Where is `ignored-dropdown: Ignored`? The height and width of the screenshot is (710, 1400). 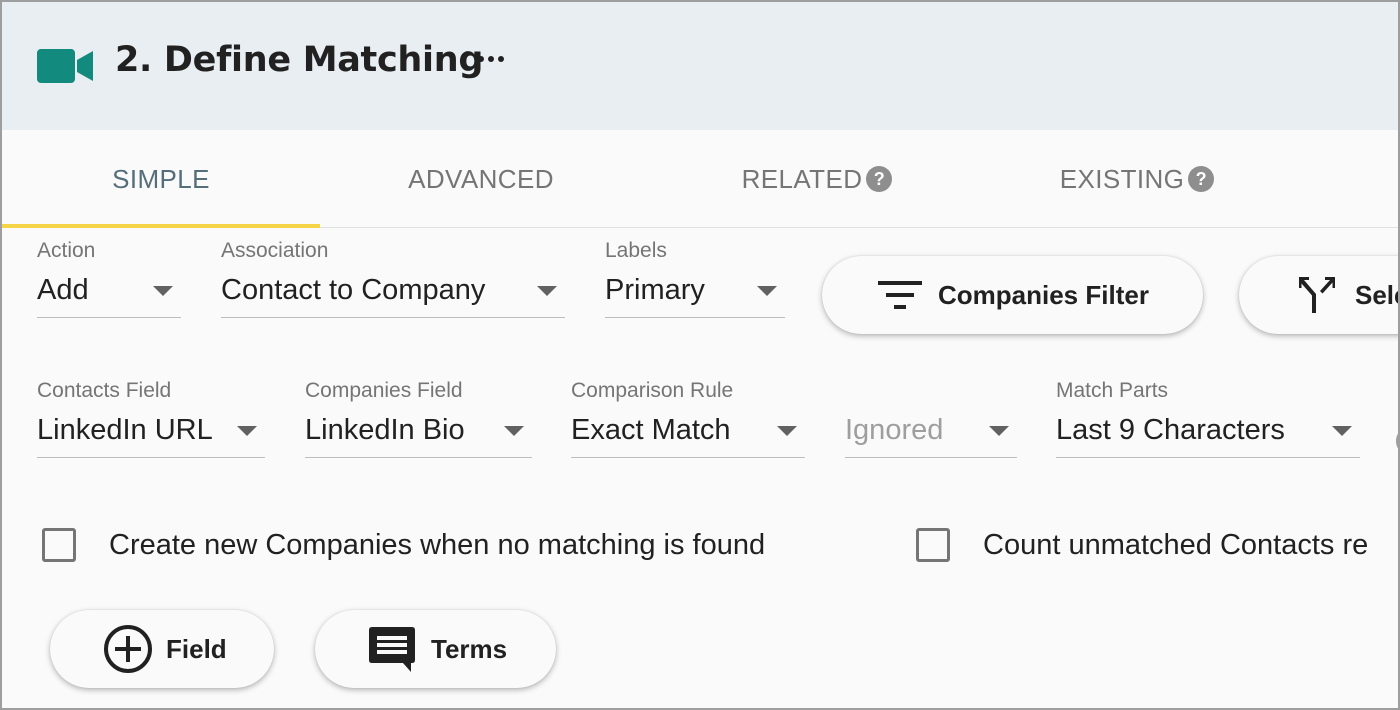 ignored-dropdown: Ignored is located at coordinates (931, 434).